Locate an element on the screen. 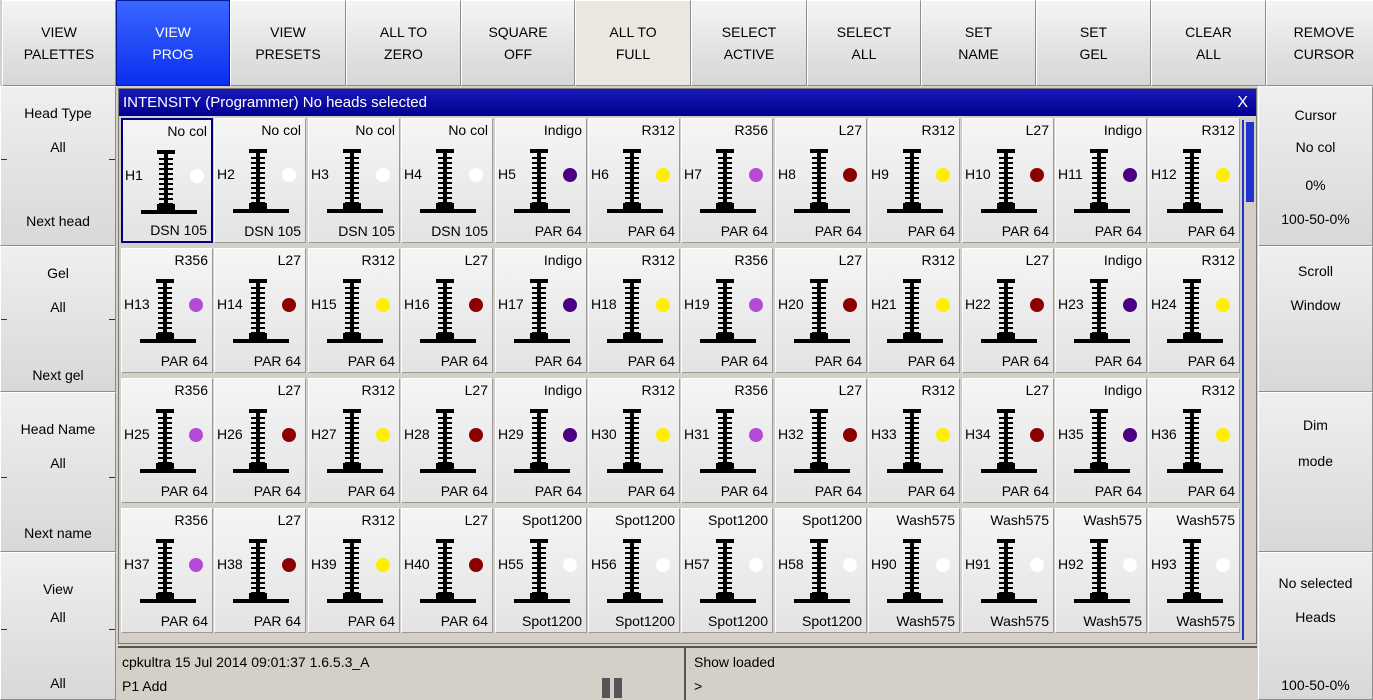  scrollbar-thumb is located at coordinates (1250, 162).